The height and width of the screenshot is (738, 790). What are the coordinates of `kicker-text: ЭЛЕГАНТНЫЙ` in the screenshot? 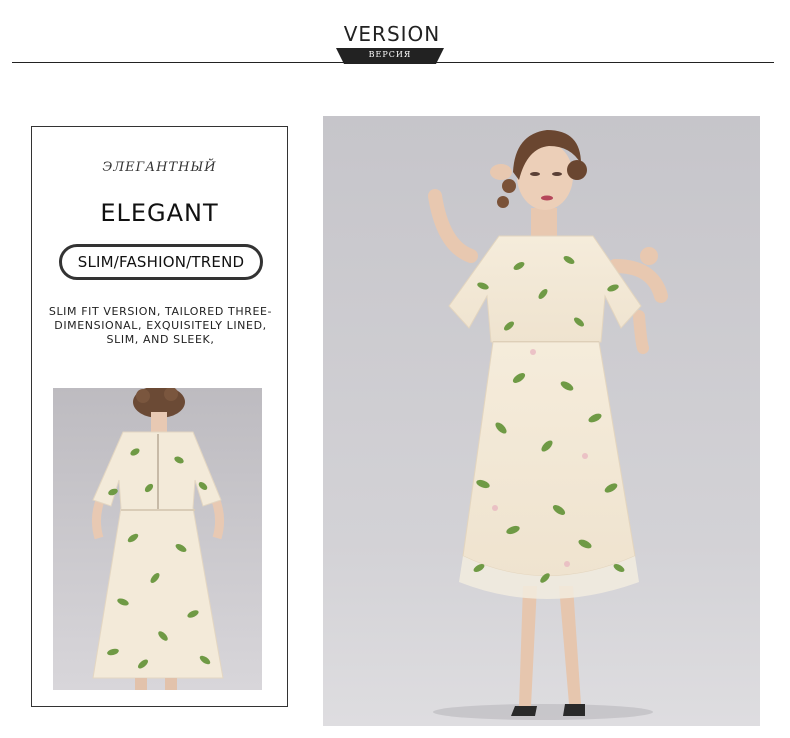 It's located at (159, 167).